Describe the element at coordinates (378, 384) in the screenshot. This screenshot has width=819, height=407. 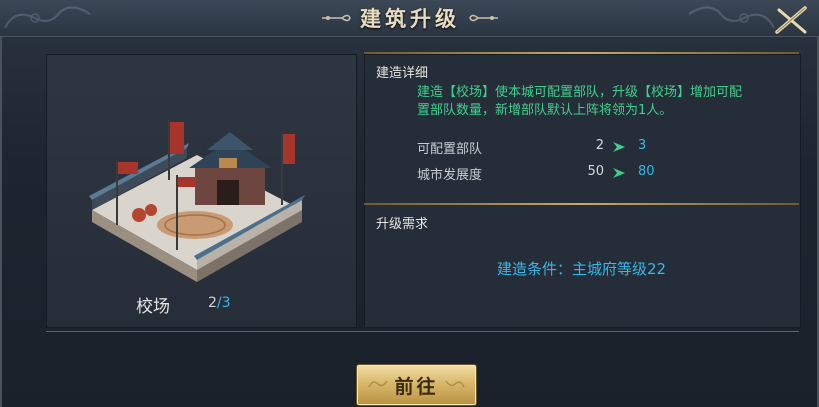
I see `button-left-cloud-icon` at that location.